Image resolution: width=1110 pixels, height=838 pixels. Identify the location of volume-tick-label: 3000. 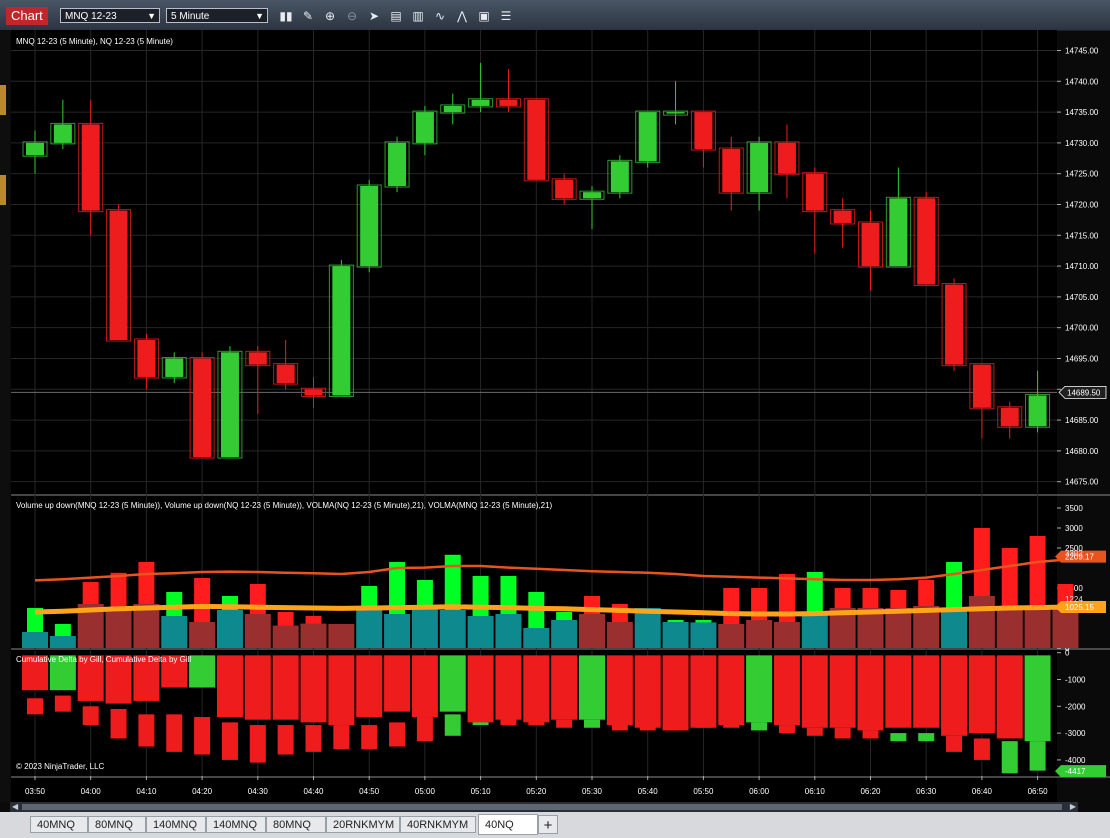
(1074, 528).